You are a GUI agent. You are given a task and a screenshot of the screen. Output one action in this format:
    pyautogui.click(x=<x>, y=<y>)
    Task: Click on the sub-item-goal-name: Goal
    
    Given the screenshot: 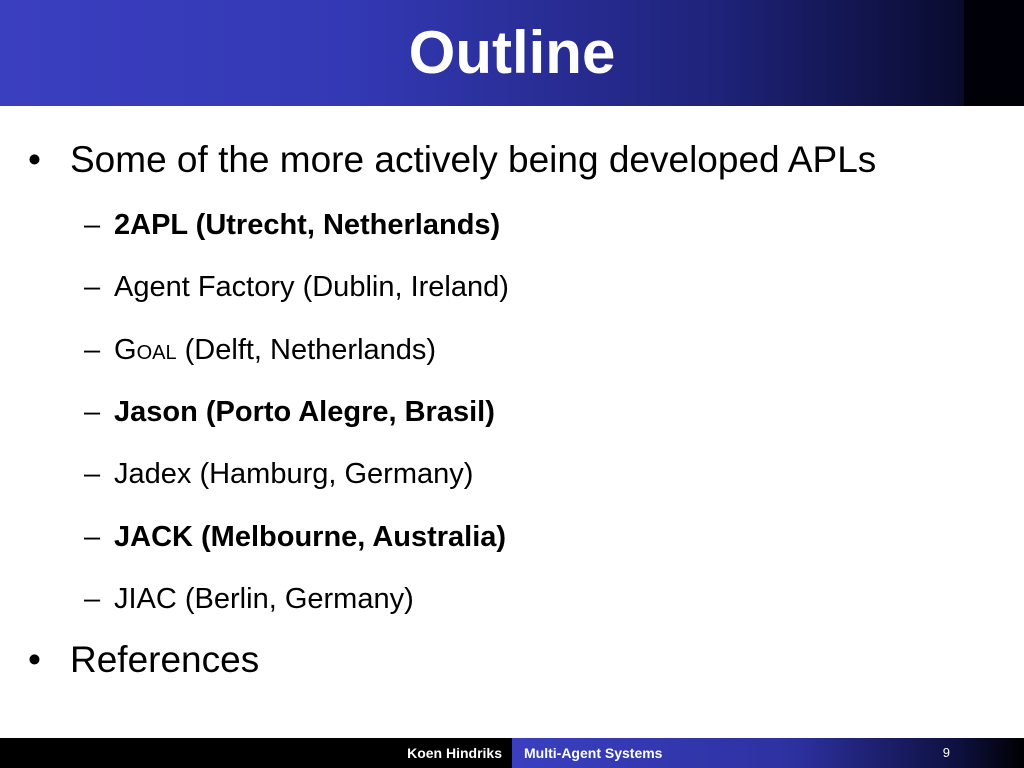 What is the action you would take?
    pyautogui.click(x=145, y=350)
    